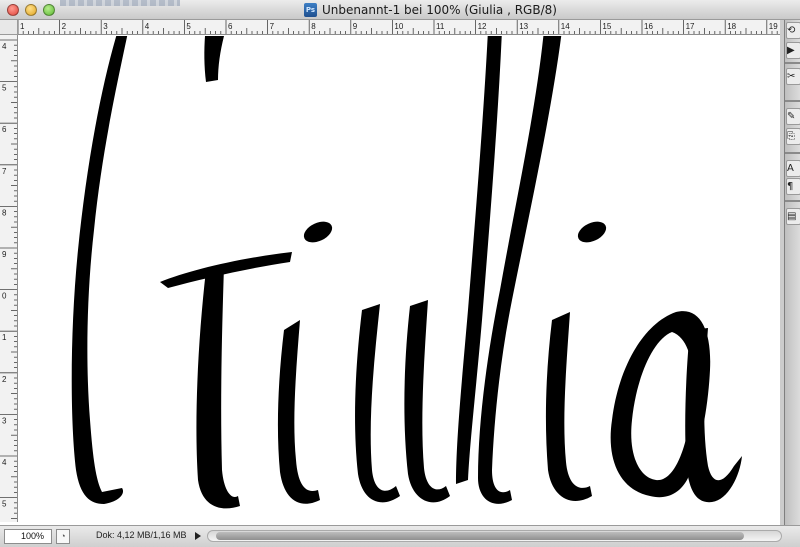 This screenshot has width=800, height=547. I want to click on letter-u-right-stem, so click(427, 401).